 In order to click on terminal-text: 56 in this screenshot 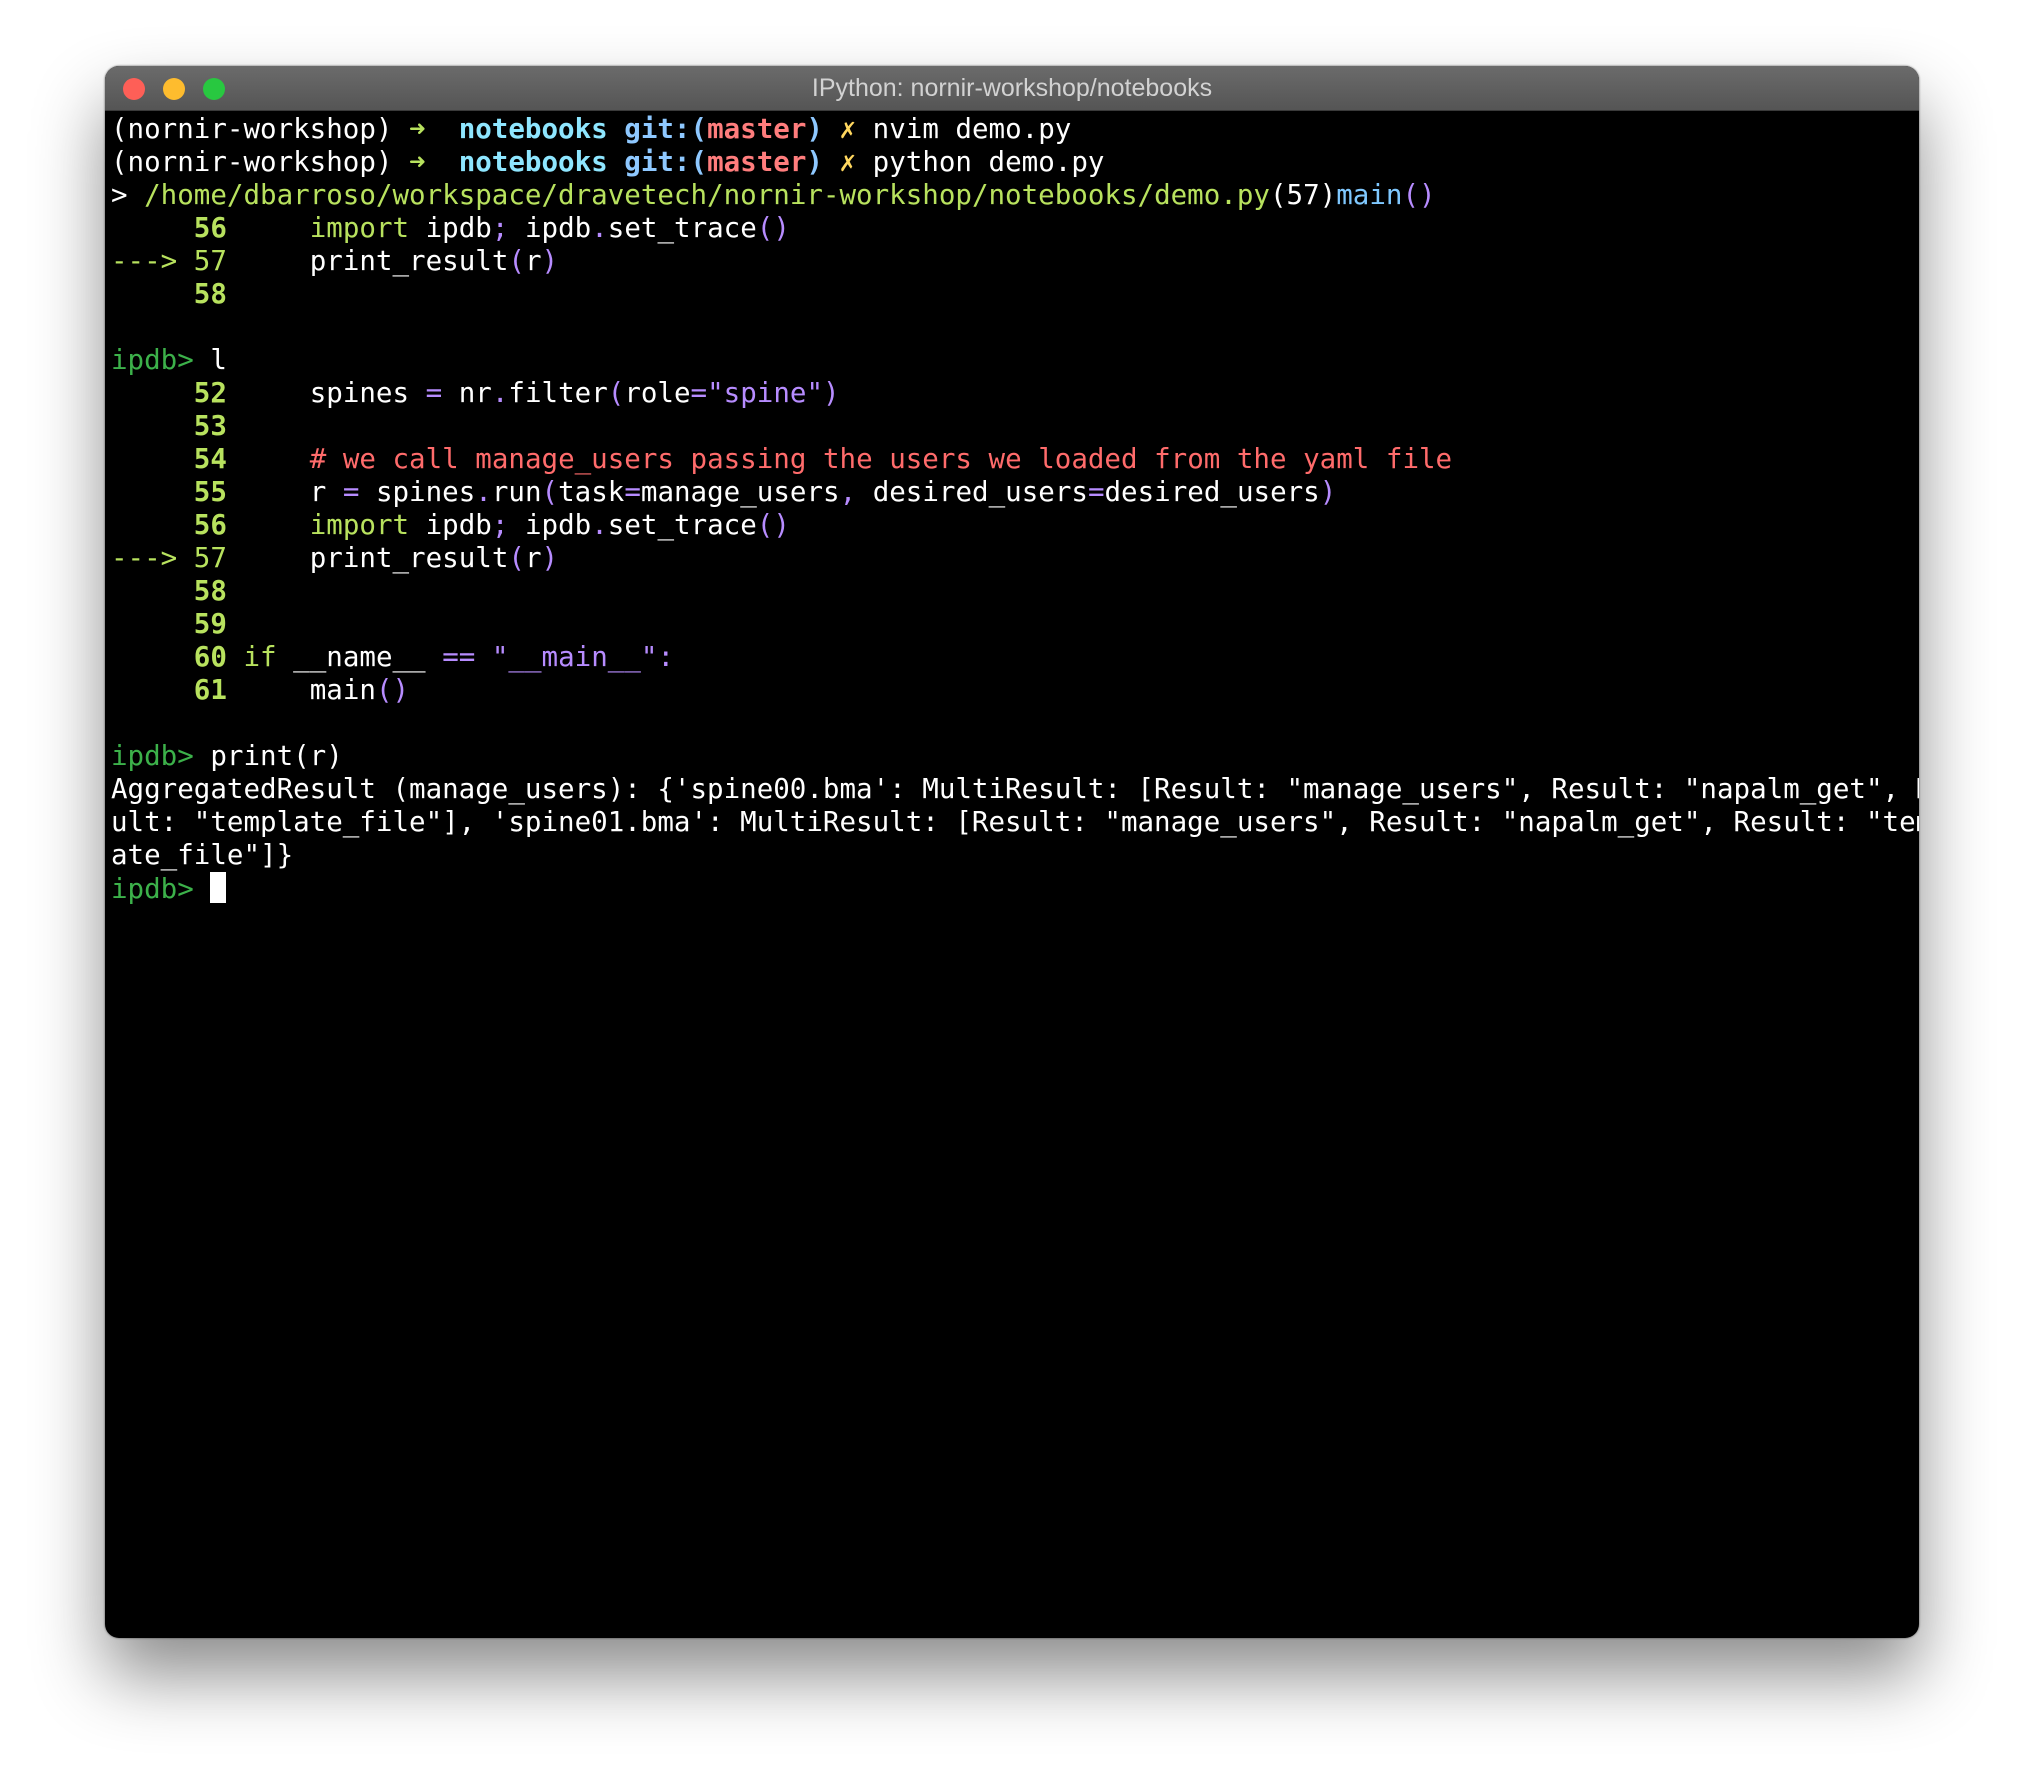, I will do `click(210, 228)`.